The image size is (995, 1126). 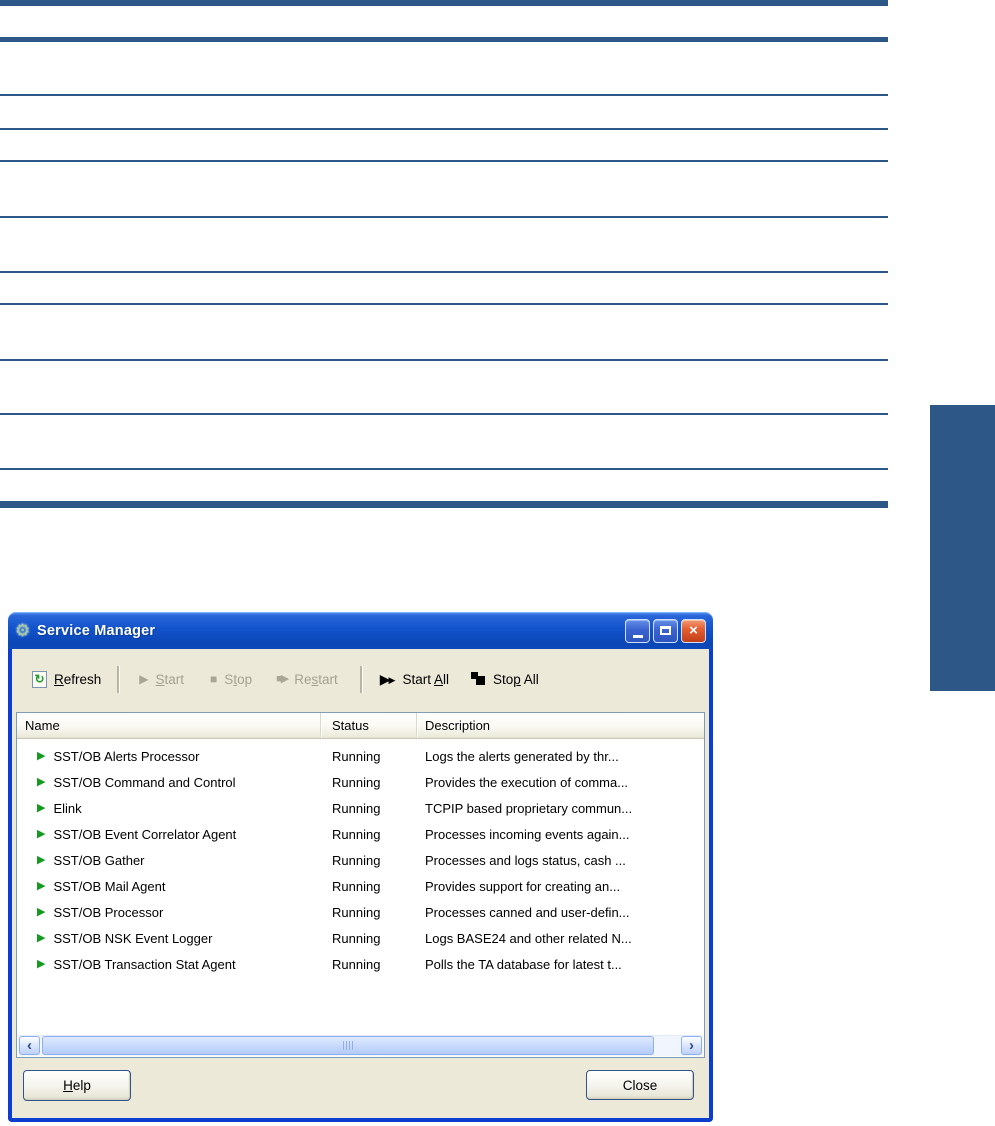 What do you see at coordinates (170, 679) in the screenshot?
I see `start-label: Start` at bounding box center [170, 679].